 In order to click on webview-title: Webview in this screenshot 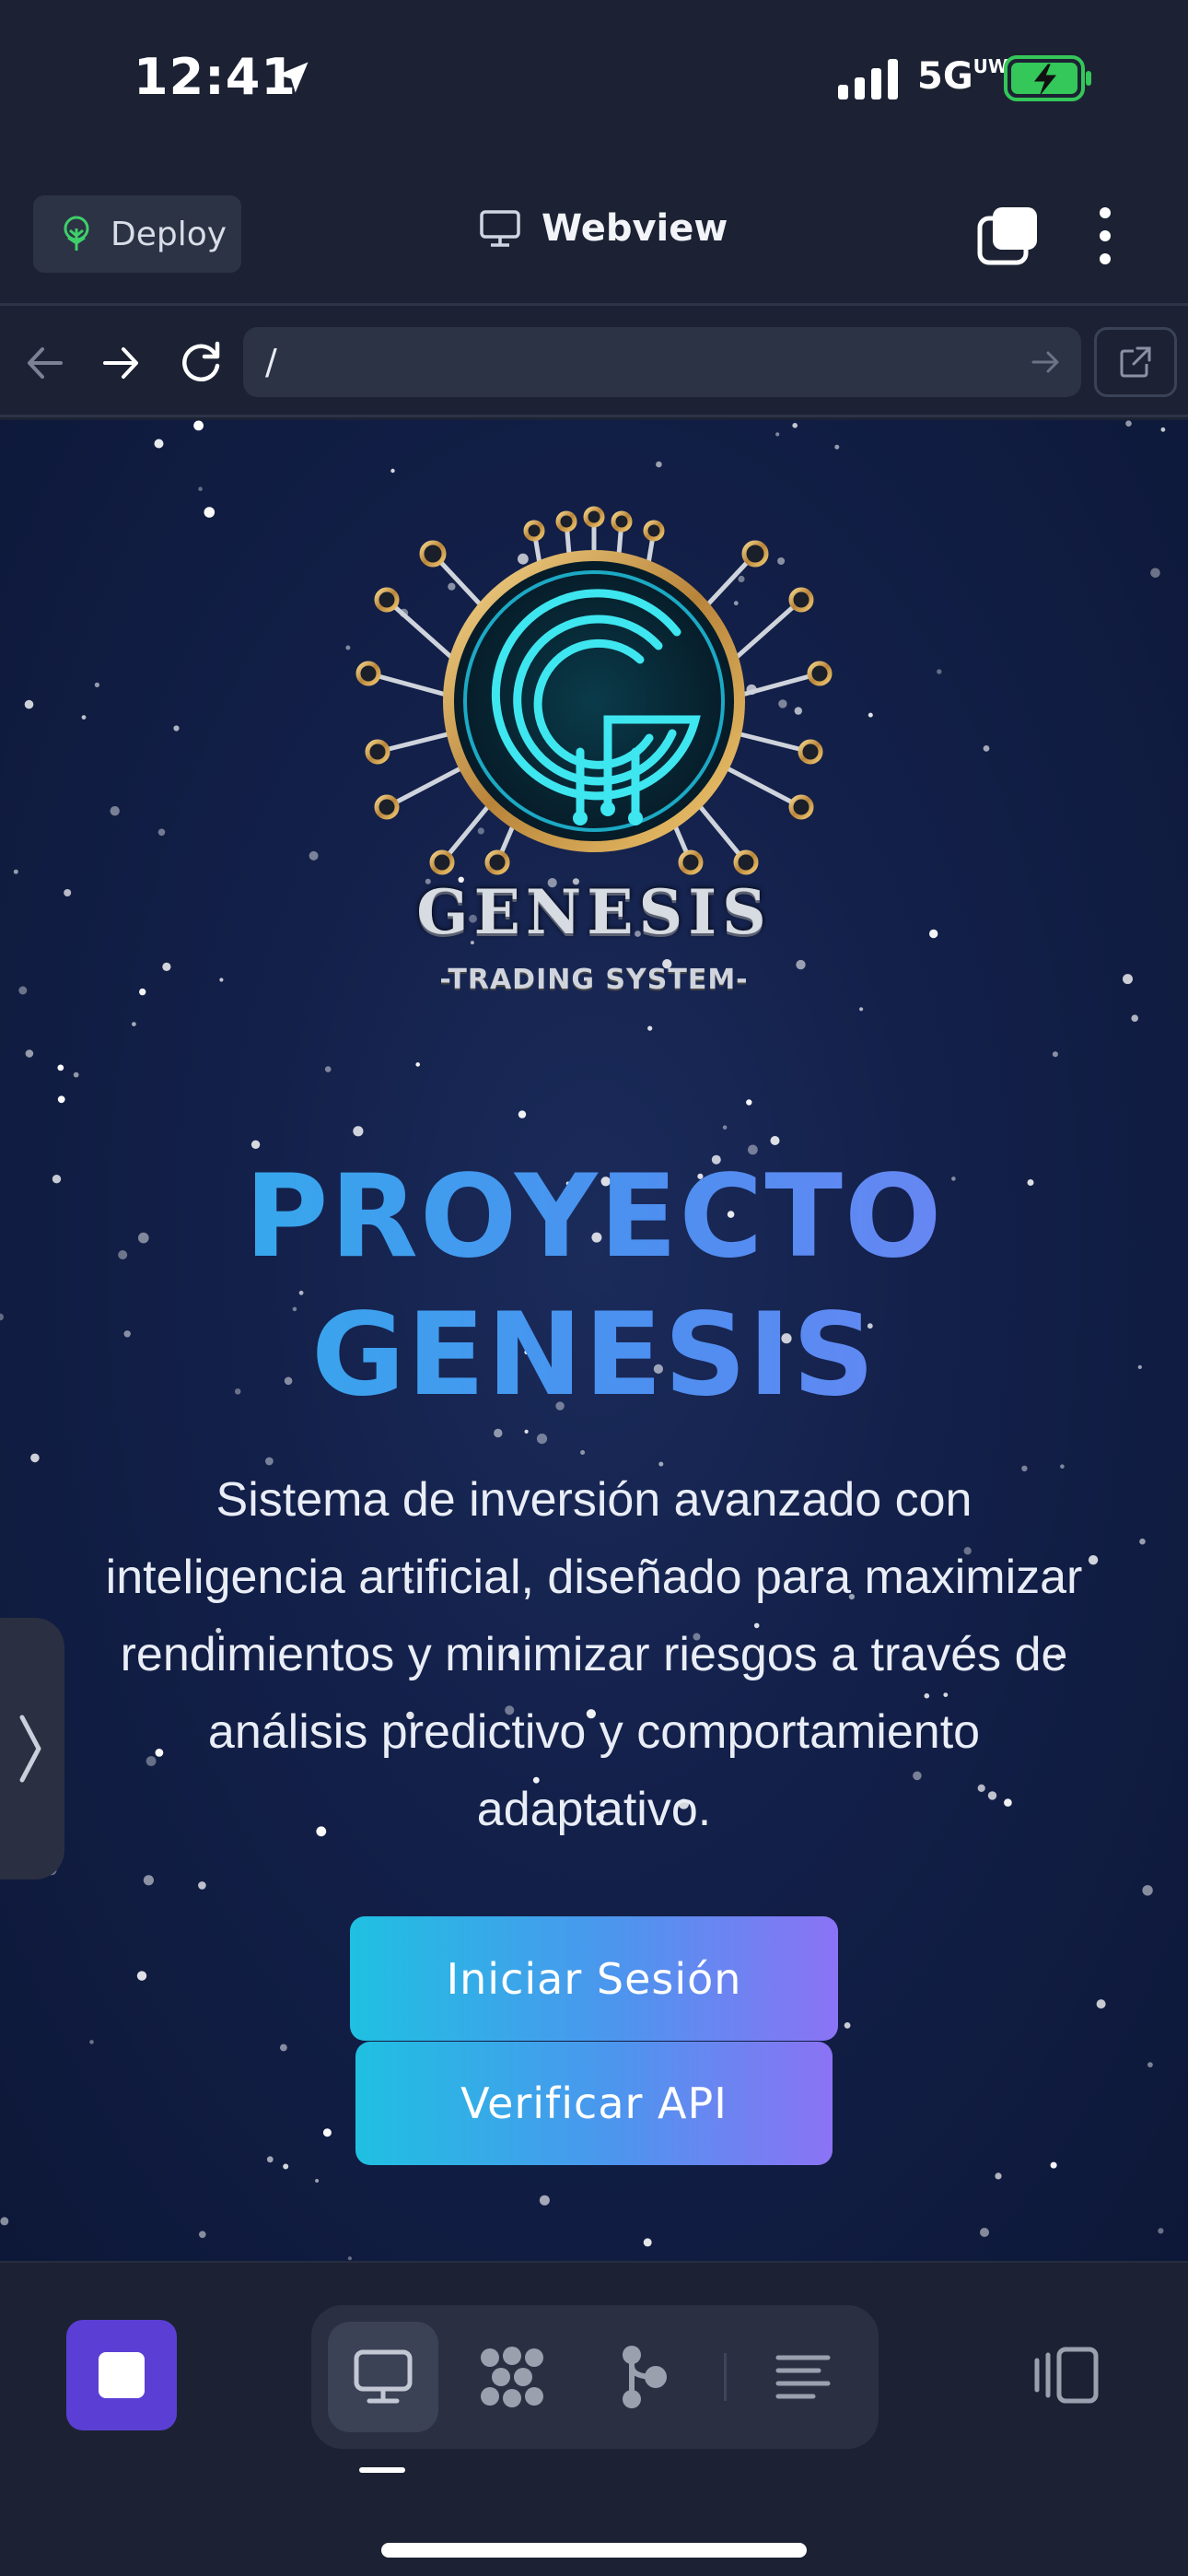, I will do `click(603, 228)`.